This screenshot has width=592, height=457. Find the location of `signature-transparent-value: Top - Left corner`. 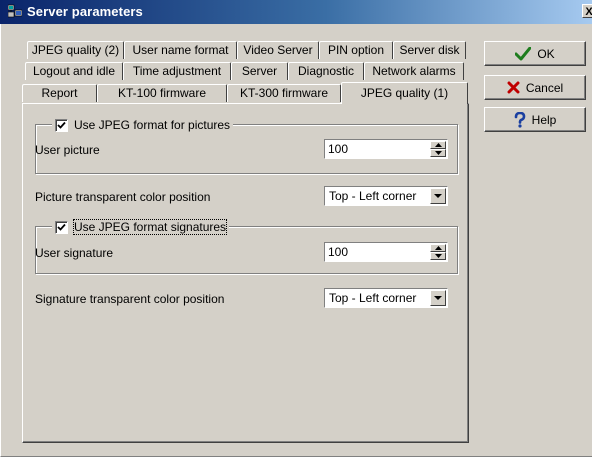

signature-transparent-value: Top - Left corner is located at coordinates (372, 298).